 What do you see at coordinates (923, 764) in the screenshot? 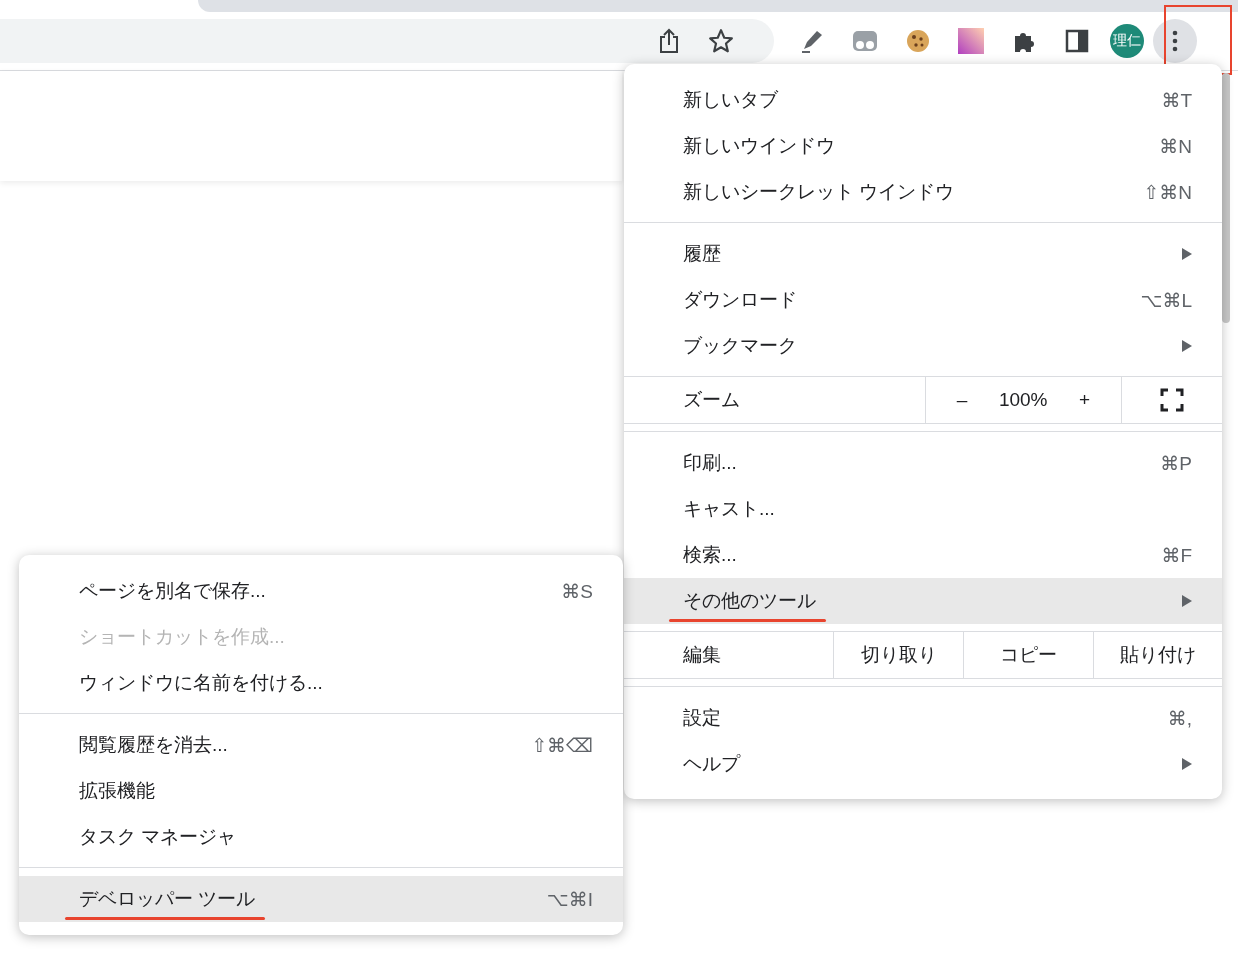
I see `menu-item: ヘルプ` at bounding box center [923, 764].